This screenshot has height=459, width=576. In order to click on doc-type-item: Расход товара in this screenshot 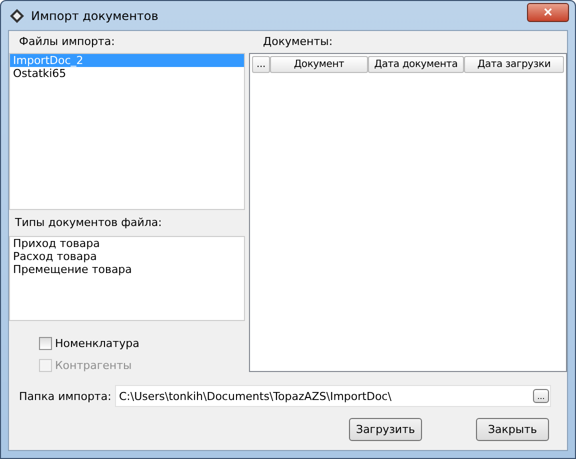, I will do `click(55, 256)`.